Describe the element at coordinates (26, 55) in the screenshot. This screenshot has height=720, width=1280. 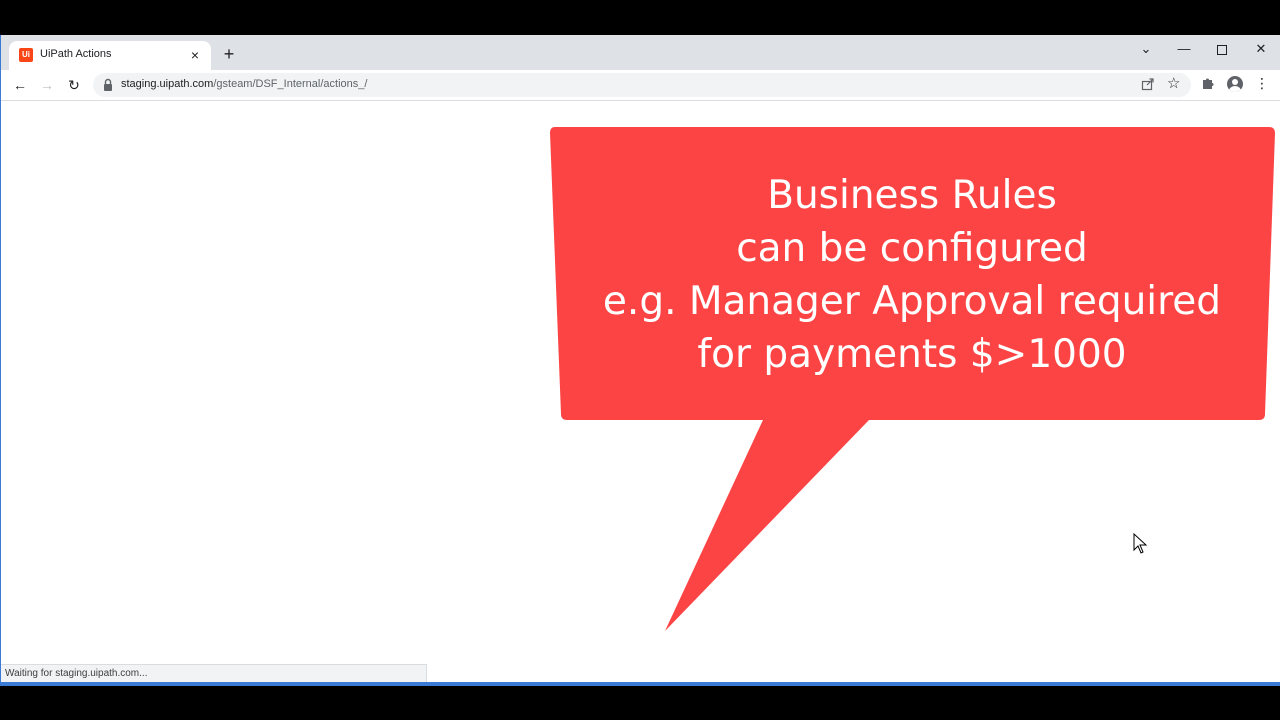
I see `uipath-favicon-icon: Ui` at that location.